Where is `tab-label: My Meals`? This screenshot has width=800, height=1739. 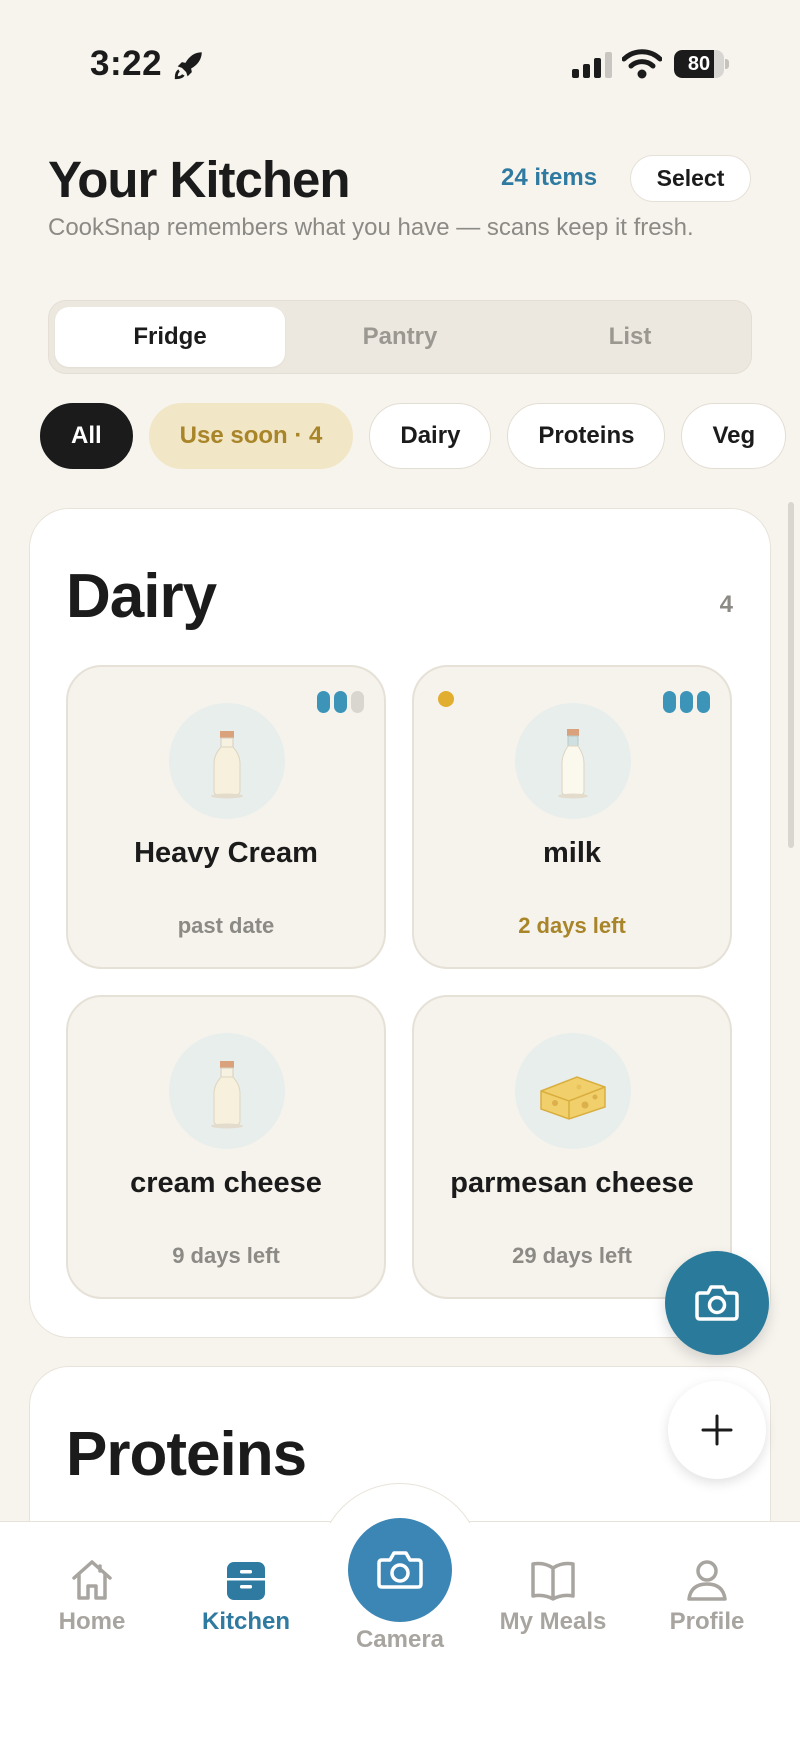 tab-label: My Meals is located at coordinates (553, 1621).